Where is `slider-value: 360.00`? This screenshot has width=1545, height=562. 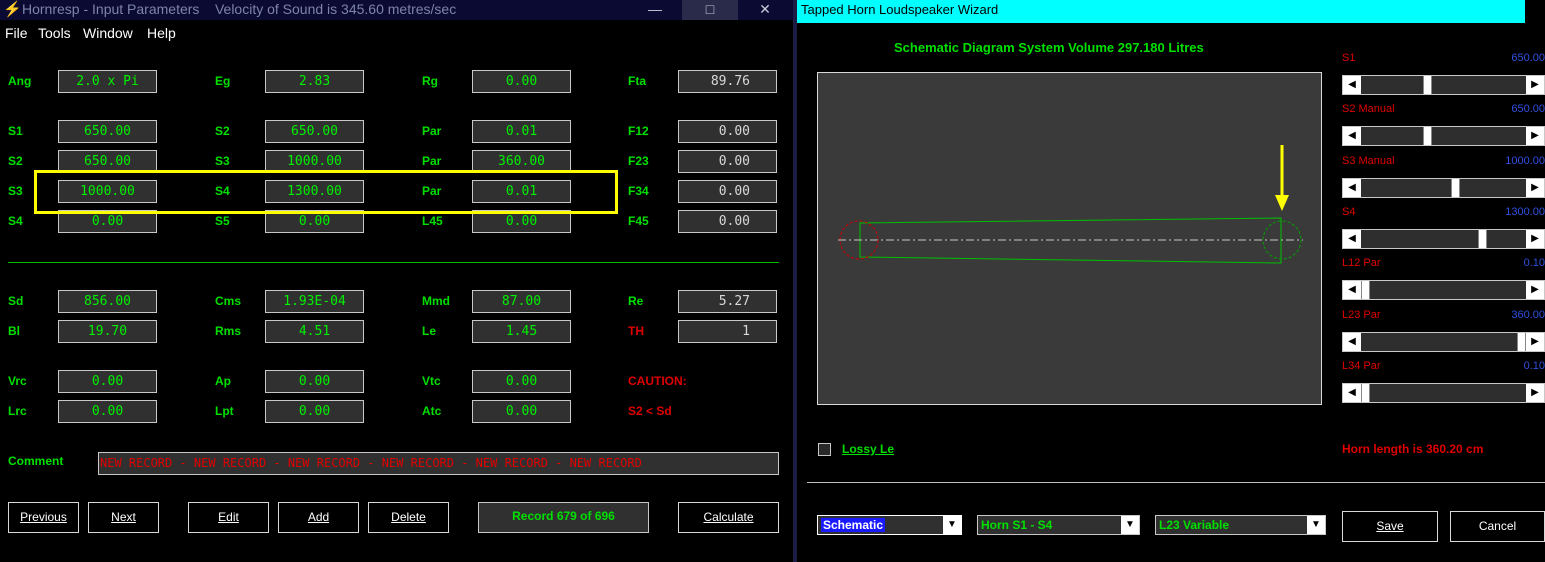 slider-value: 360.00 is located at coordinates (1528, 314).